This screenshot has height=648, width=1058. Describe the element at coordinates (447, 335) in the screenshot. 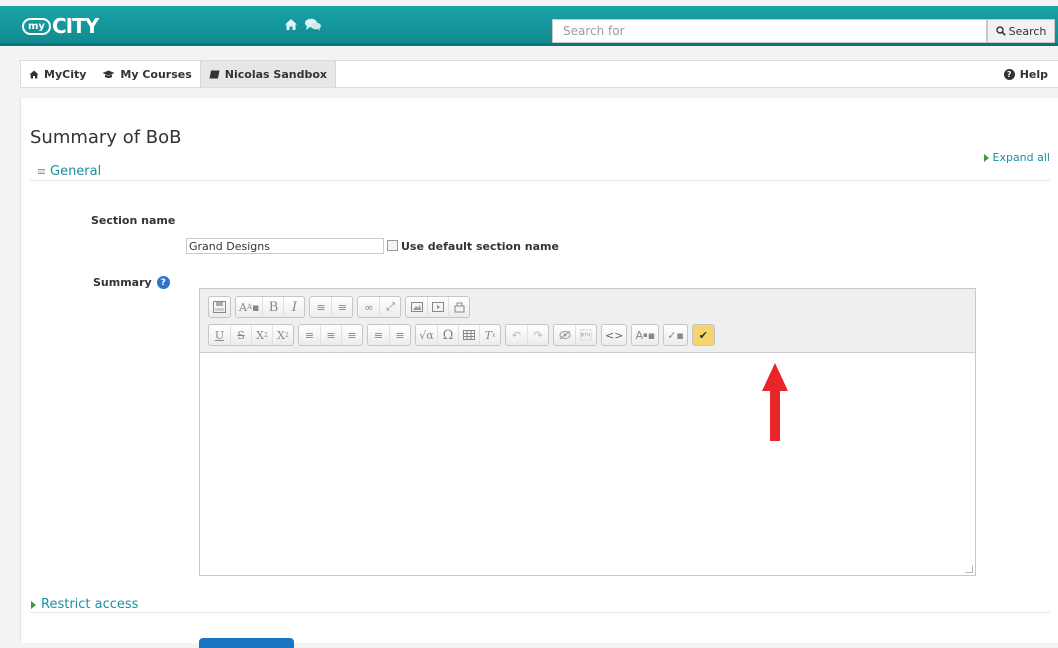

I see `special-char-icon: Ω` at that location.